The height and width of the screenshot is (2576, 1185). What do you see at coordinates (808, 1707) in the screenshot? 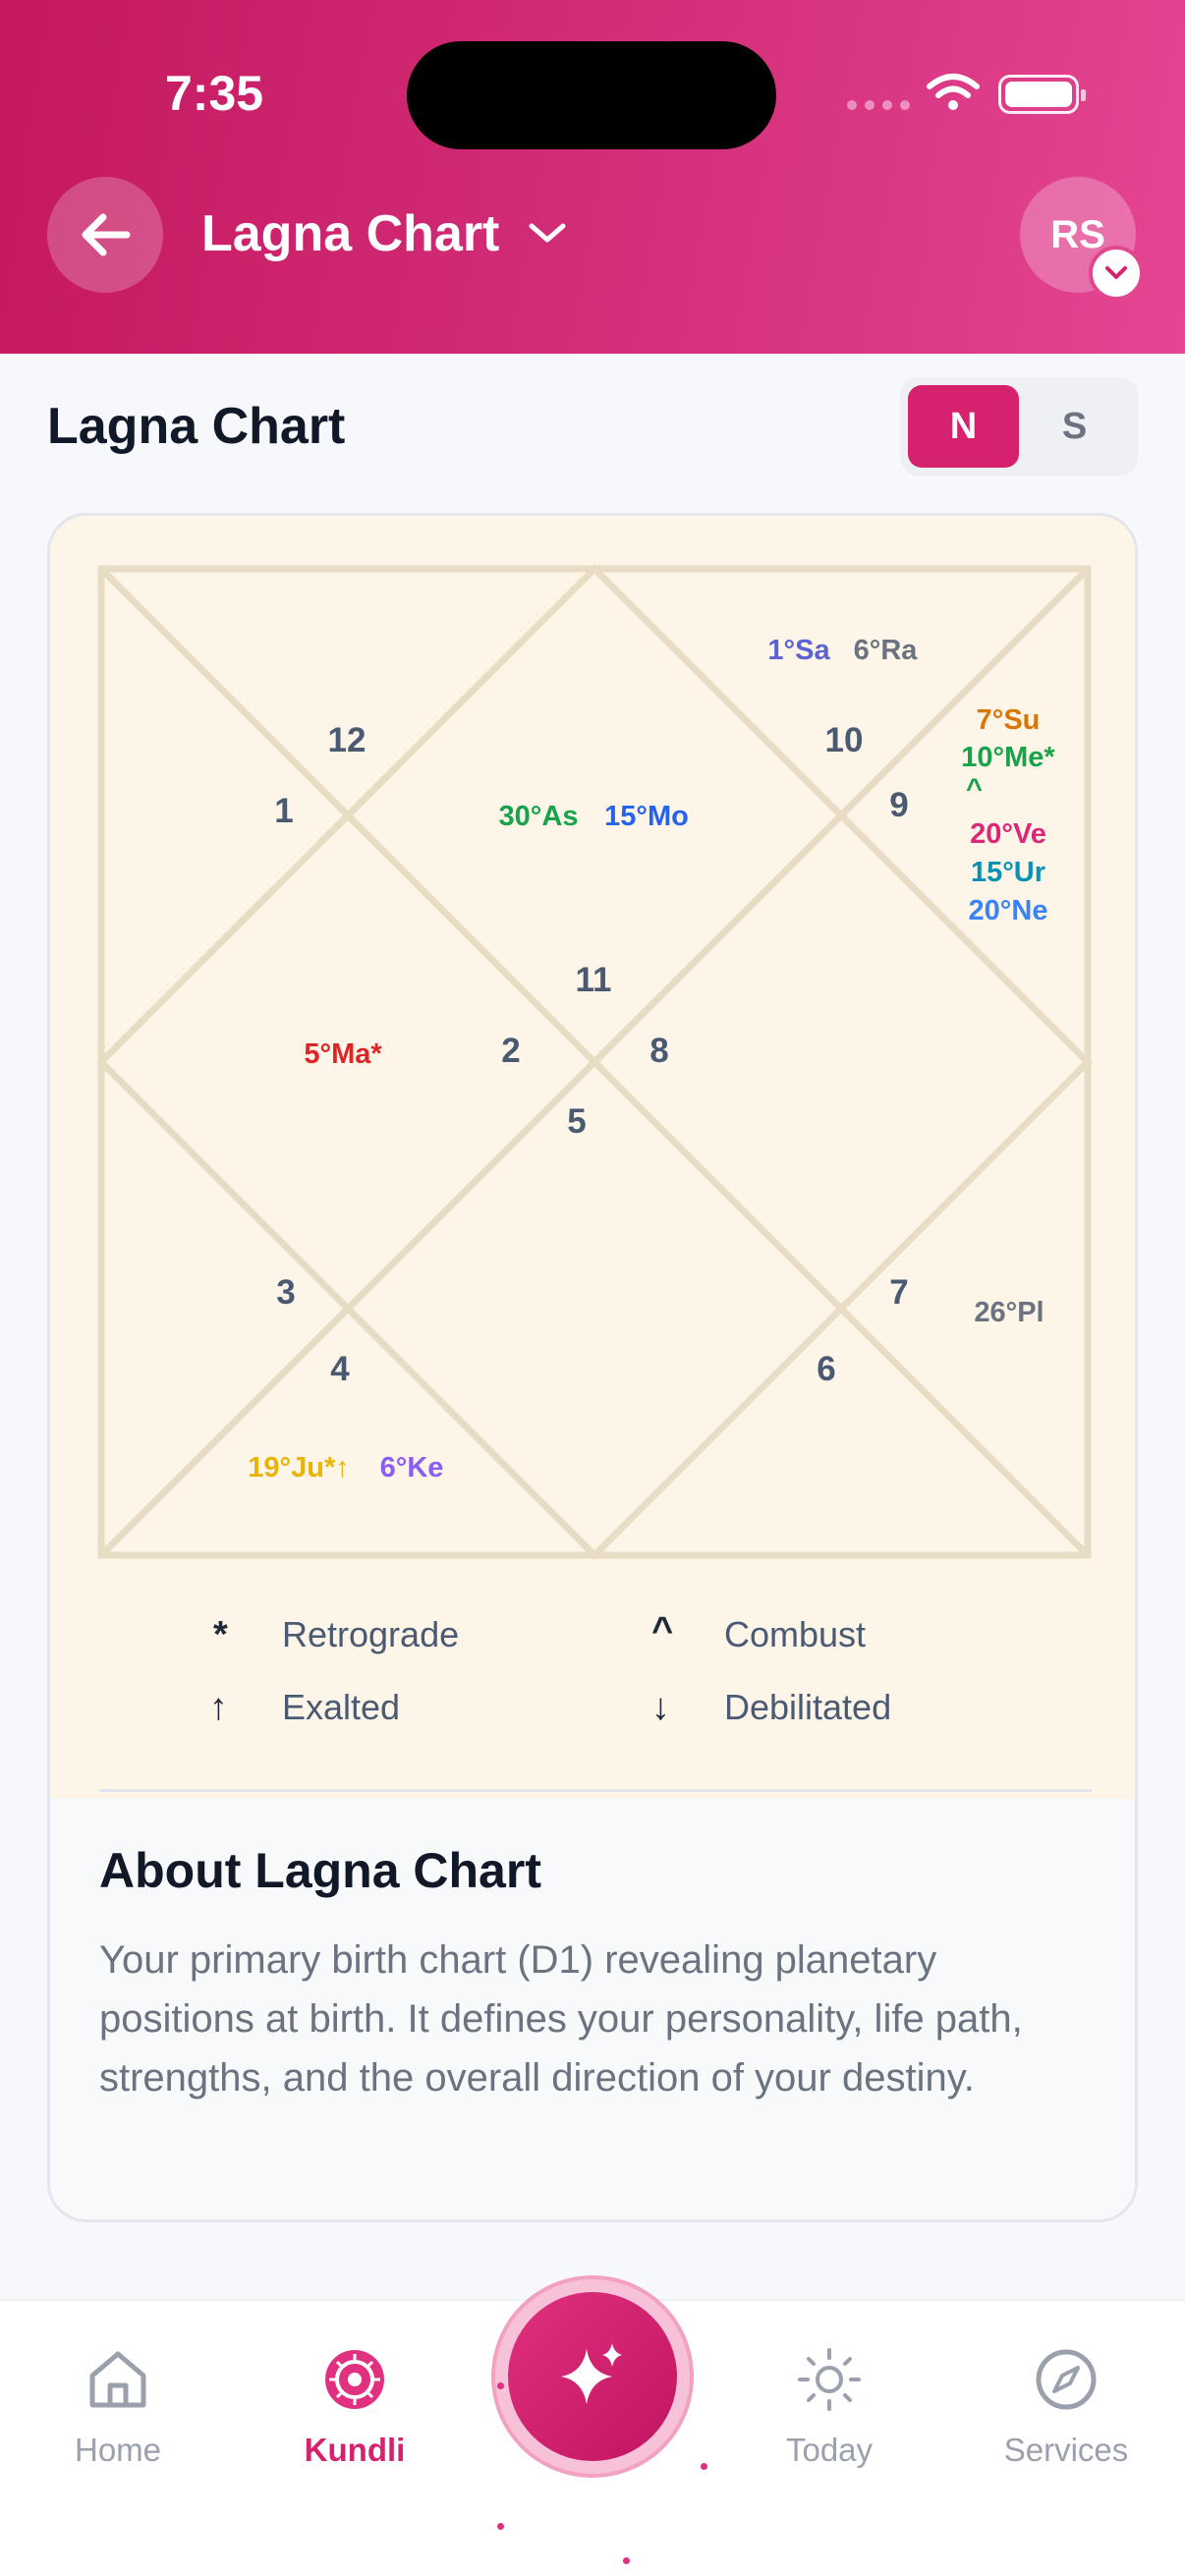
I see `debilitated-label: Debilitated` at bounding box center [808, 1707].